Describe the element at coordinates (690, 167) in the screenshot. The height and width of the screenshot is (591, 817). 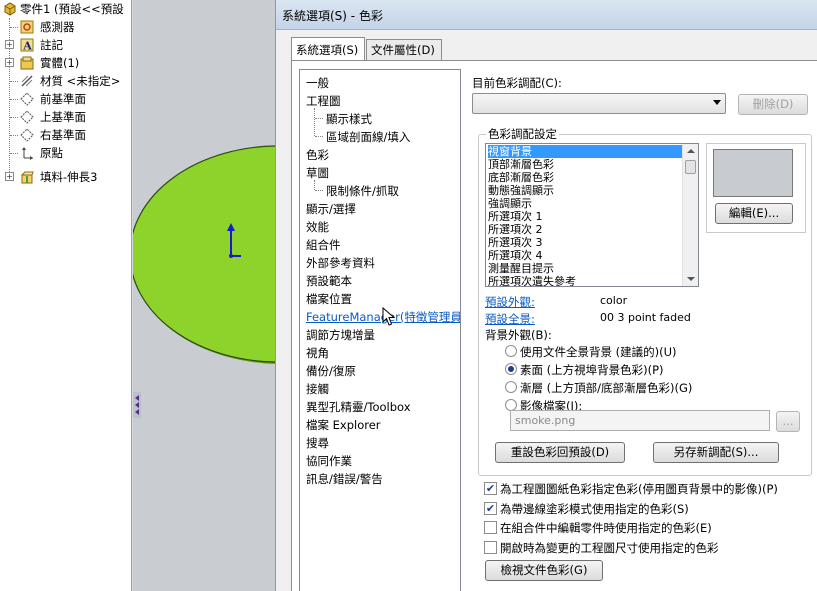
I see `scroll-thumb` at that location.